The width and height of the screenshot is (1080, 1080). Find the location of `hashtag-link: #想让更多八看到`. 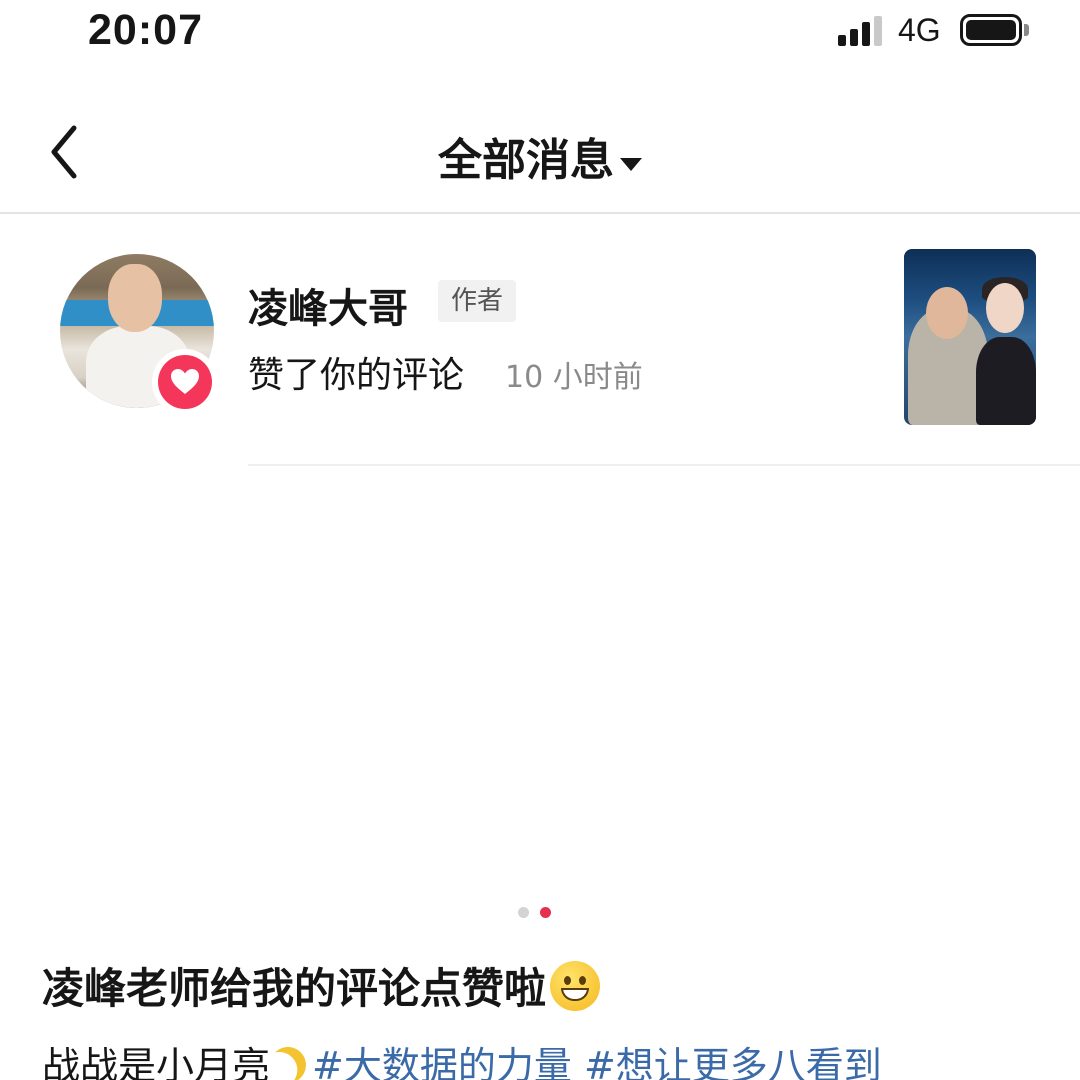

hashtag-link: #想让更多八看到 is located at coordinates (733, 1062).